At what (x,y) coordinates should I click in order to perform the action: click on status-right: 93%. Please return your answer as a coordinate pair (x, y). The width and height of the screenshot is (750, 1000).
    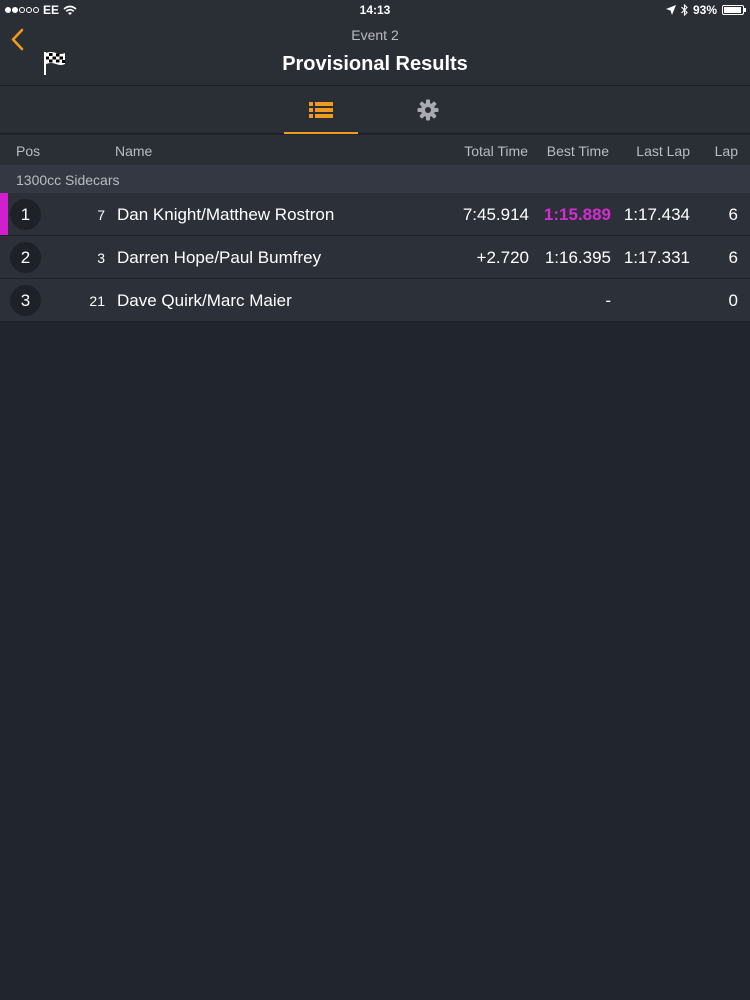
    Looking at the image, I should click on (705, 10).